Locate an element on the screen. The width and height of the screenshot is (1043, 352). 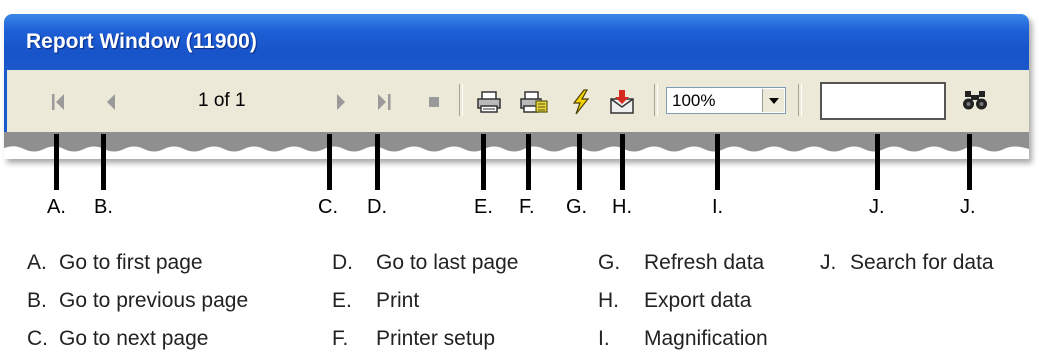
legend-item: H. Export data is located at coordinates (674, 301).